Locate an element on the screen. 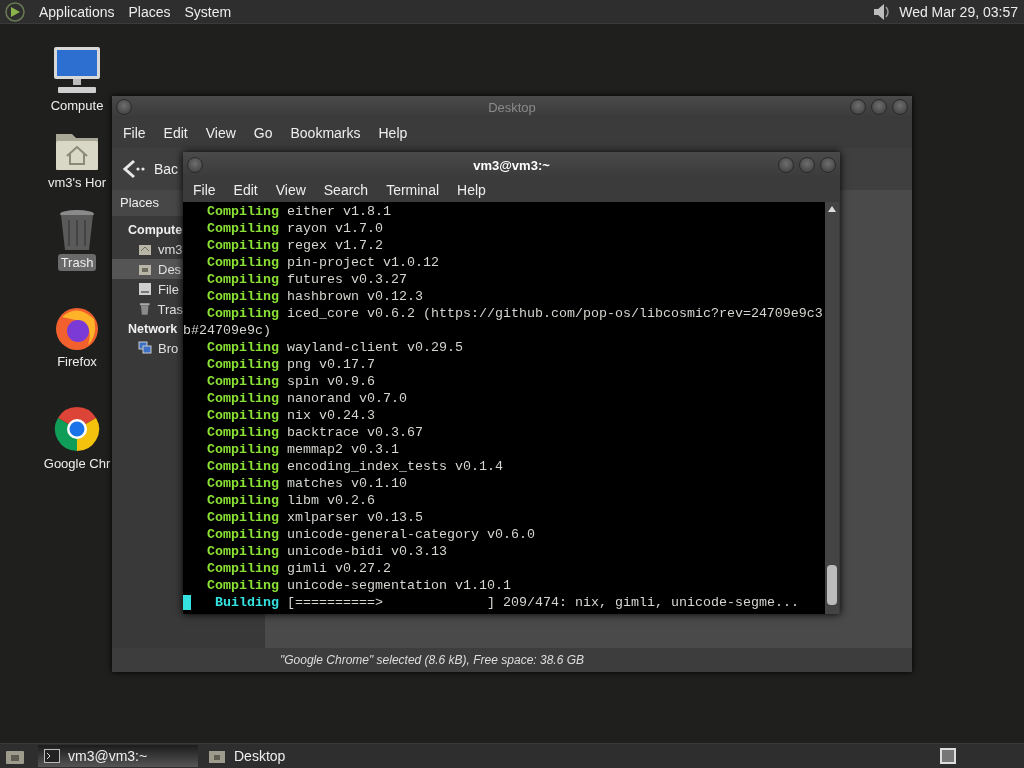 The image size is (1024, 768). terminal-line: Compiling encoding_index_tests v0.1.4 is located at coordinates (354, 466).